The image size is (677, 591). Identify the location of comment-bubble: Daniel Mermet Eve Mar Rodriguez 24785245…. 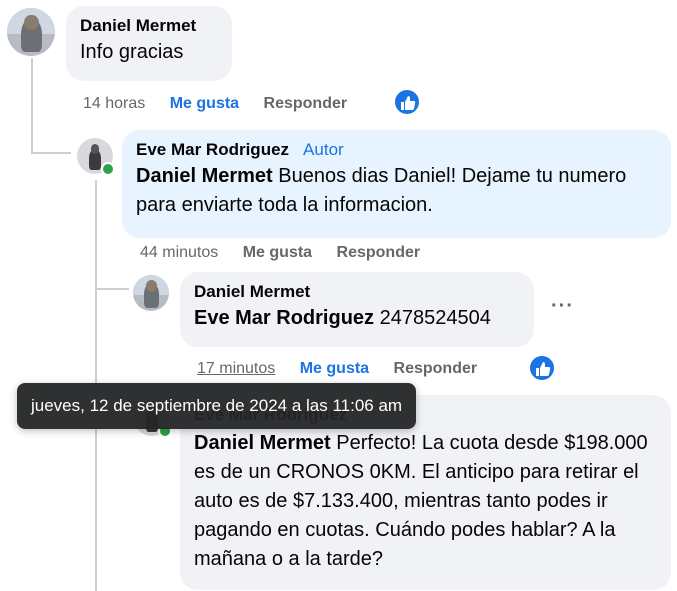
(357, 309).